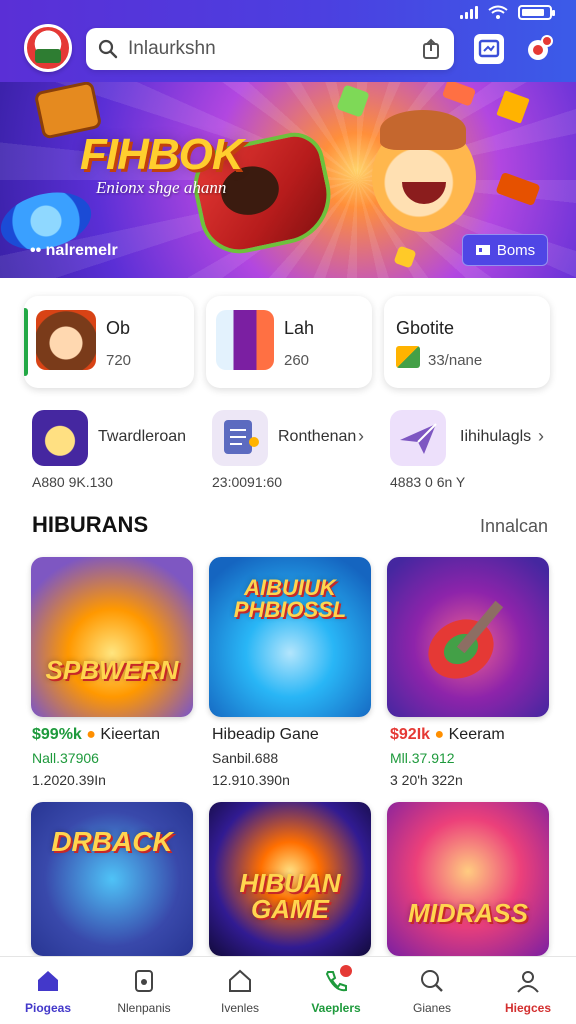 The height and width of the screenshot is (1024, 576). Describe the element at coordinates (536, 12) in the screenshot. I see `battery-icon` at that location.